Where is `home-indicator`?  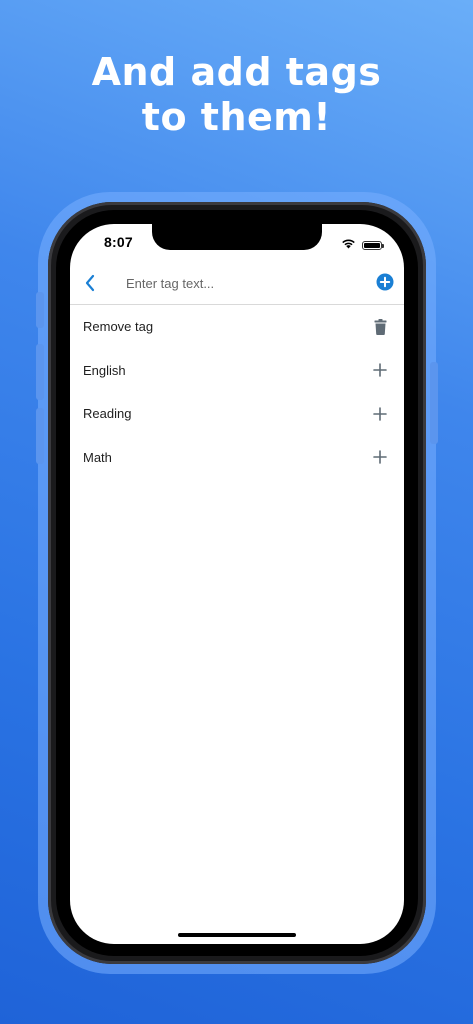 home-indicator is located at coordinates (237, 935).